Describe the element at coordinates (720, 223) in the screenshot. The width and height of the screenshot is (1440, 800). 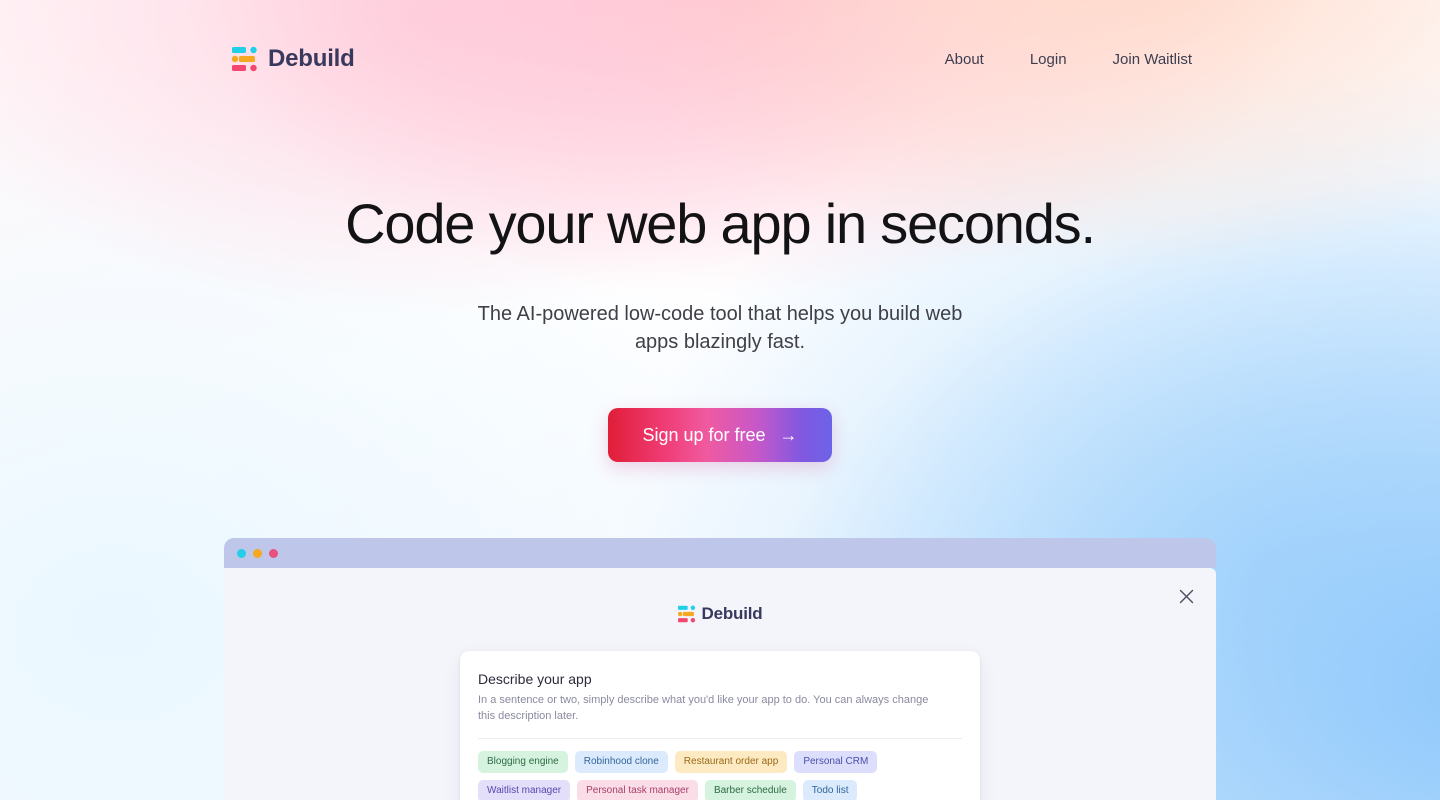
I see `hero-title: Code your web app in seconds.` at that location.